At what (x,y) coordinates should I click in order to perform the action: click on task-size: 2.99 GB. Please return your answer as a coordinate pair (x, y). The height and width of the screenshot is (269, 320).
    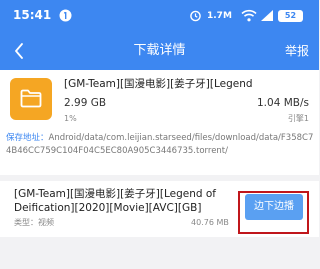
    Looking at the image, I should click on (85, 103).